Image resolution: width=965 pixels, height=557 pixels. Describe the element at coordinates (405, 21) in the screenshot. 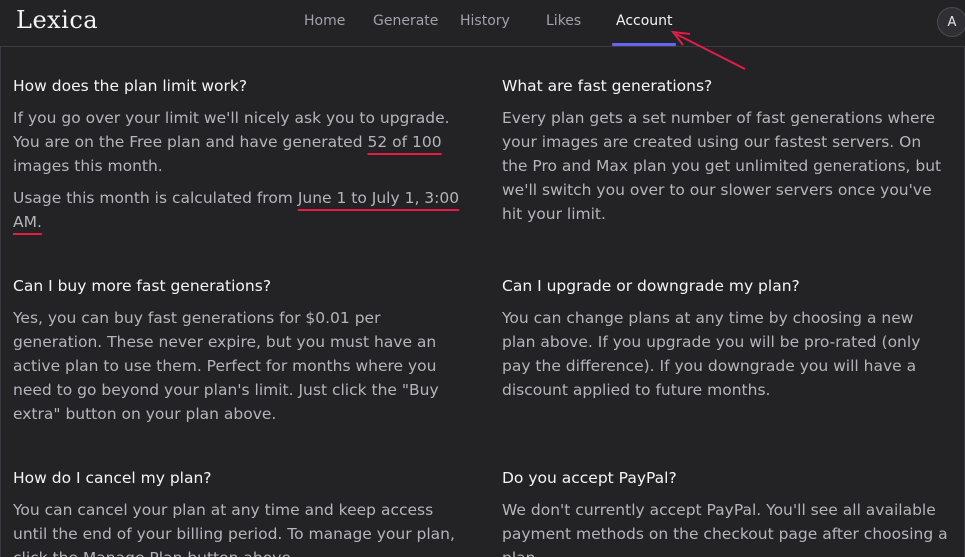

I see `nav-generate: Generate` at that location.